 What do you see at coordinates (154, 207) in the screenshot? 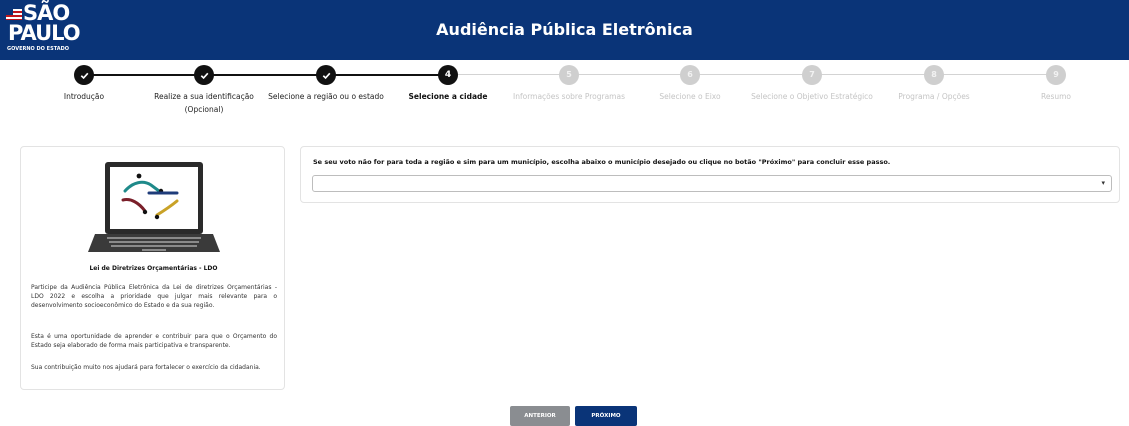
I see `laptop-ldo-illustration` at bounding box center [154, 207].